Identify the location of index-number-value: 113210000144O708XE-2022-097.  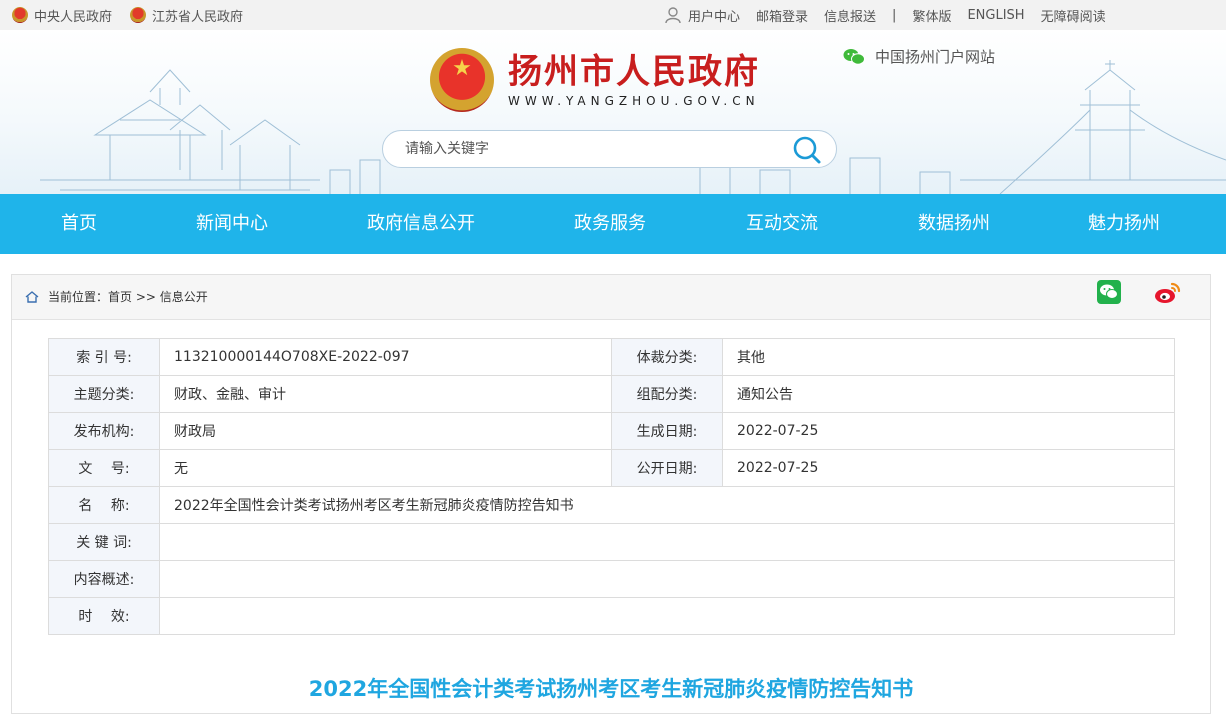
(386, 357).